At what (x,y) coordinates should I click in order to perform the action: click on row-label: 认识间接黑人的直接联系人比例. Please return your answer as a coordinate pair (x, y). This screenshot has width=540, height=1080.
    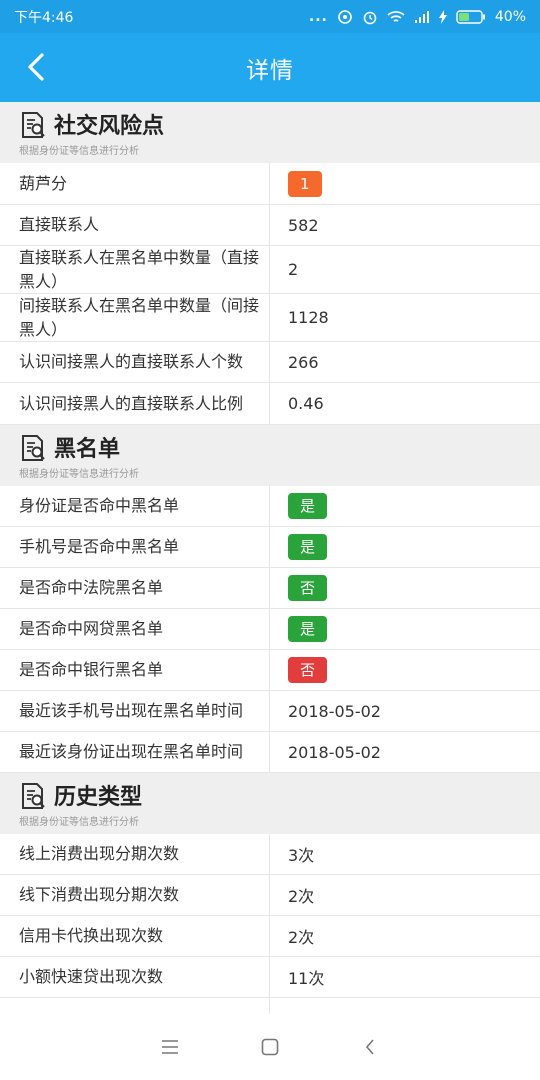
    Looking at the image, I should click on (135, 403).